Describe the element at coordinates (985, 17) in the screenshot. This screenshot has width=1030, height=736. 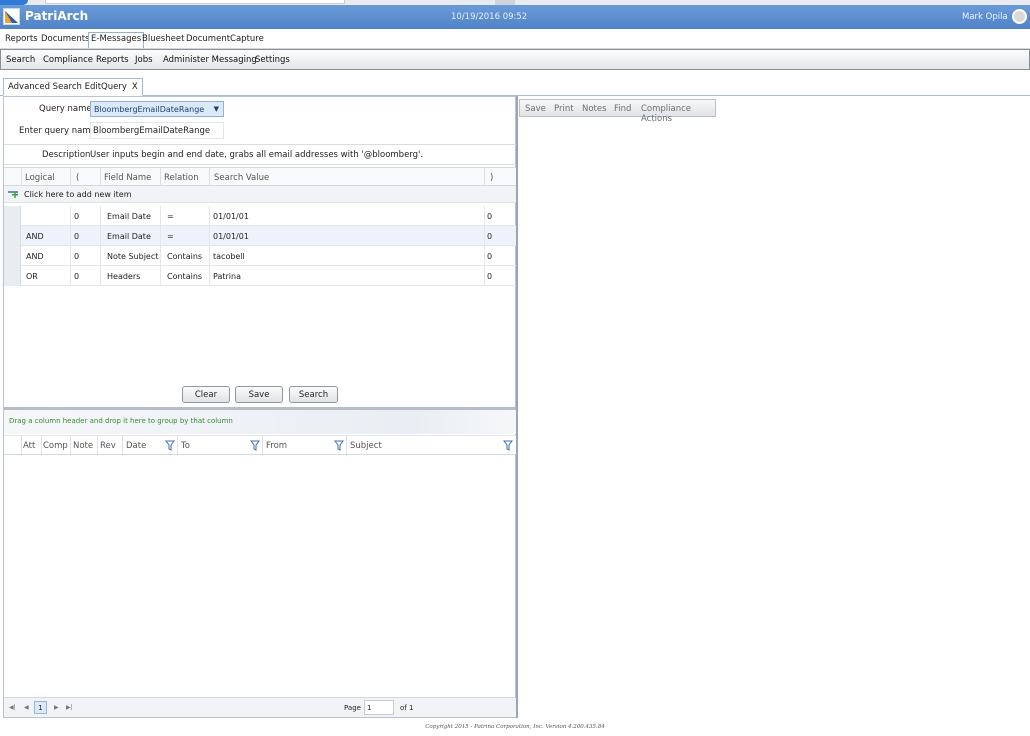
I see `user-name: Mark Opila` at that location.